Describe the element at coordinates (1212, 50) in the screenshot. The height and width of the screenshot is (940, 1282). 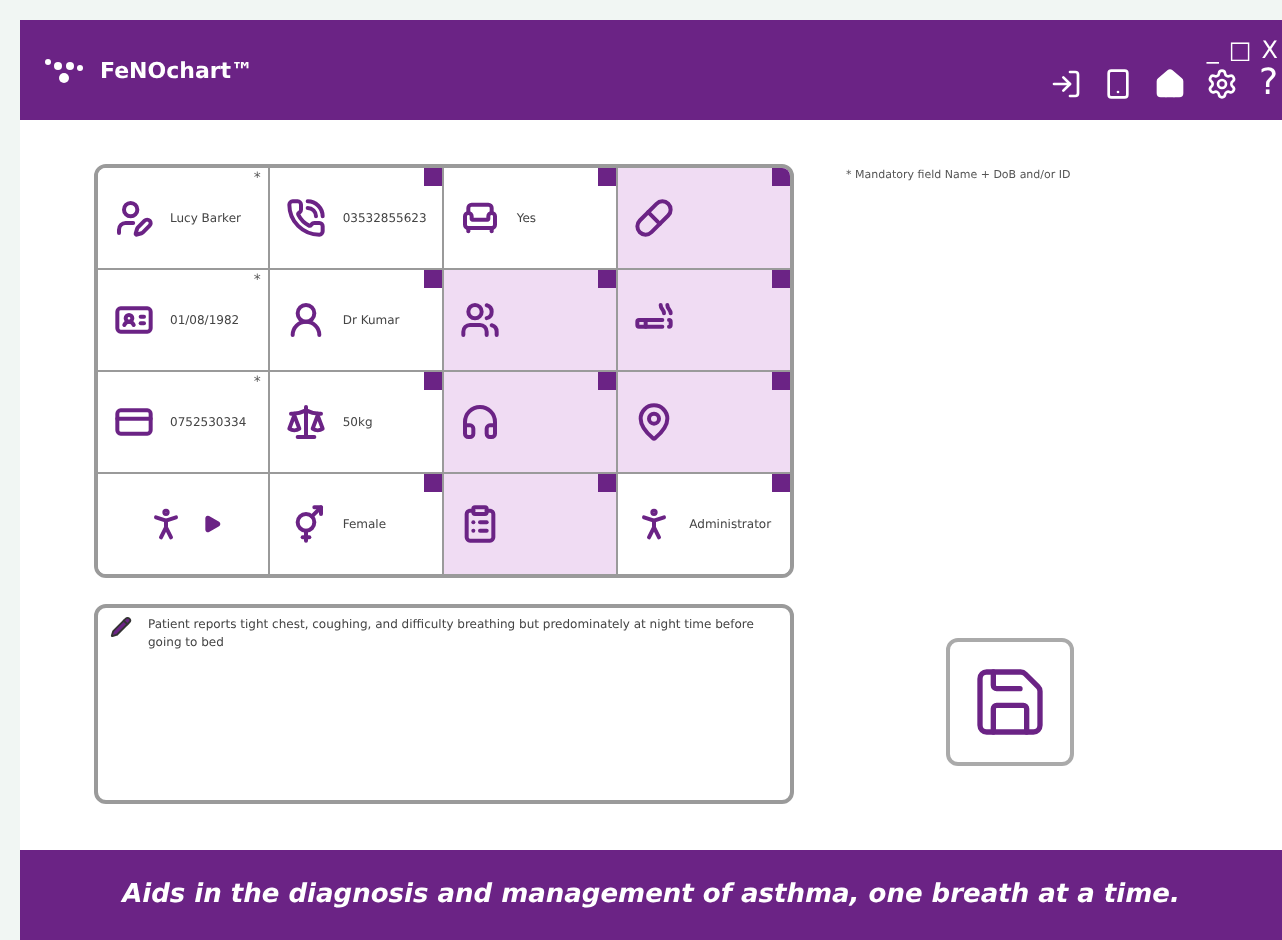
I see `window-control: _` at that location.